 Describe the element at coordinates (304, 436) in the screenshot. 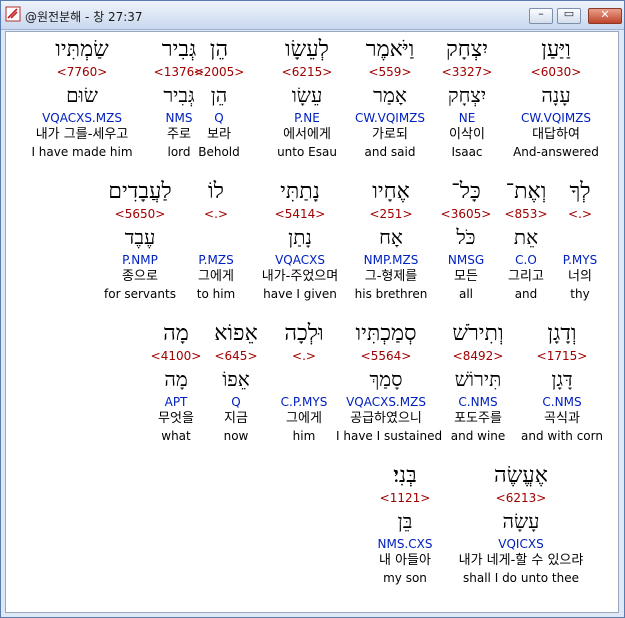

I see `english-gloss: him` at that location.